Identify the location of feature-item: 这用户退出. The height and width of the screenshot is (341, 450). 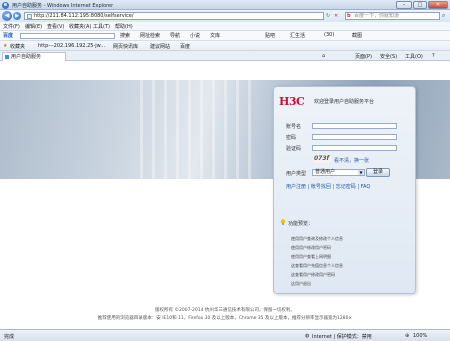
(301, 283).